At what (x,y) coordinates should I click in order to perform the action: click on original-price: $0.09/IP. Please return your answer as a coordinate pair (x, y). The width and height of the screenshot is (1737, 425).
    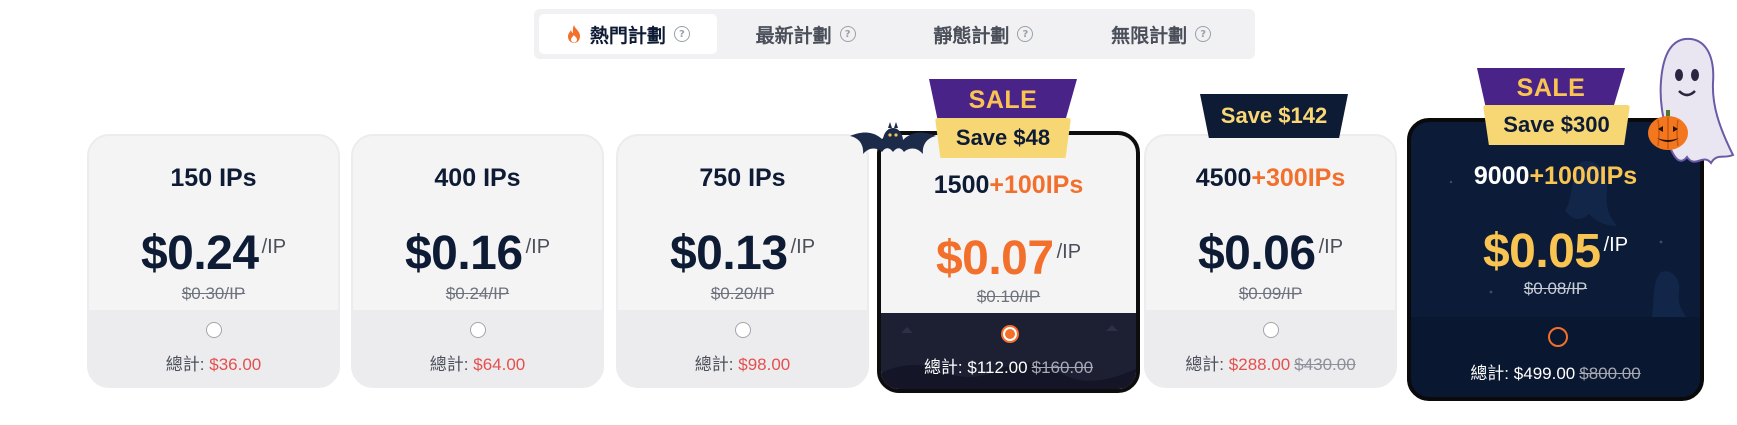
    Looking at the image, I should click on (1270, 293).